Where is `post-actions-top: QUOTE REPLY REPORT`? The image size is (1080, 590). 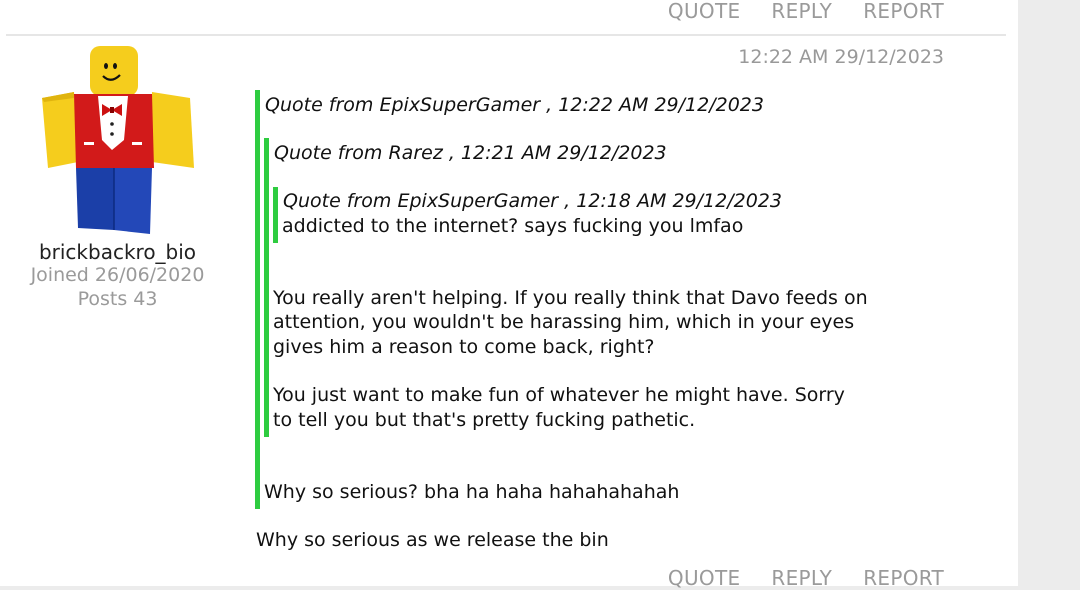
post-actions-top: QUOTE REPLY REPORT is located at coordinates (806, 11).